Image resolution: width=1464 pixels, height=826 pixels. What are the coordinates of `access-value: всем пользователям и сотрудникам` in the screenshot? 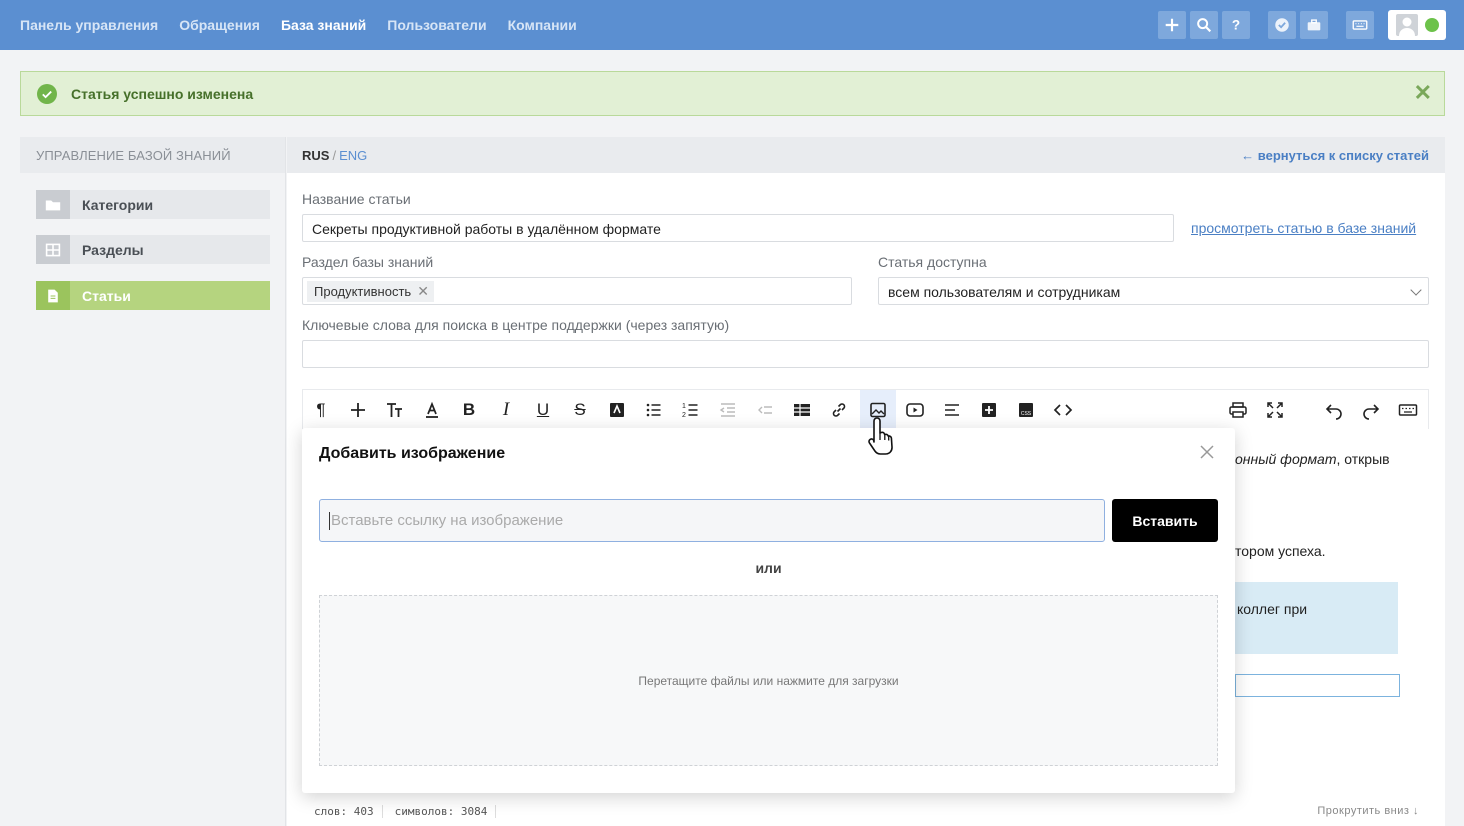 It's located at (1004, 292).